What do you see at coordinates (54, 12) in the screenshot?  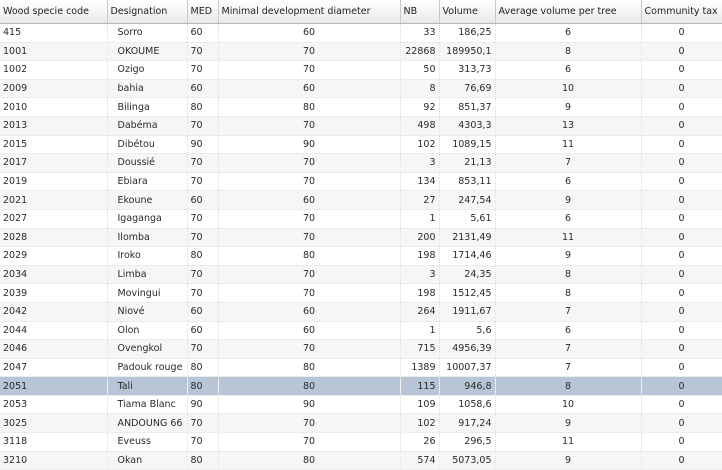 I see `column-header-wood-specie-code: Wood specie code` at bounding box center [54, 12].